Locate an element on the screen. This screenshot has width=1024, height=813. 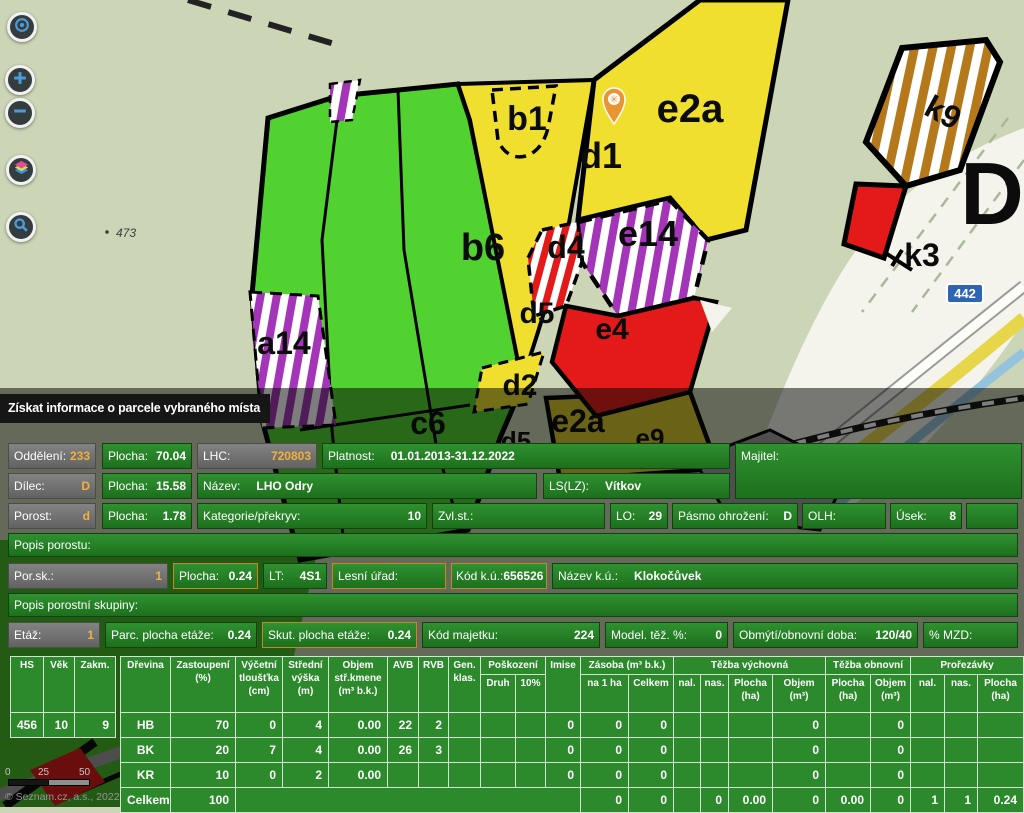
column-subheader: 10% is located at coordinates (530, 693).